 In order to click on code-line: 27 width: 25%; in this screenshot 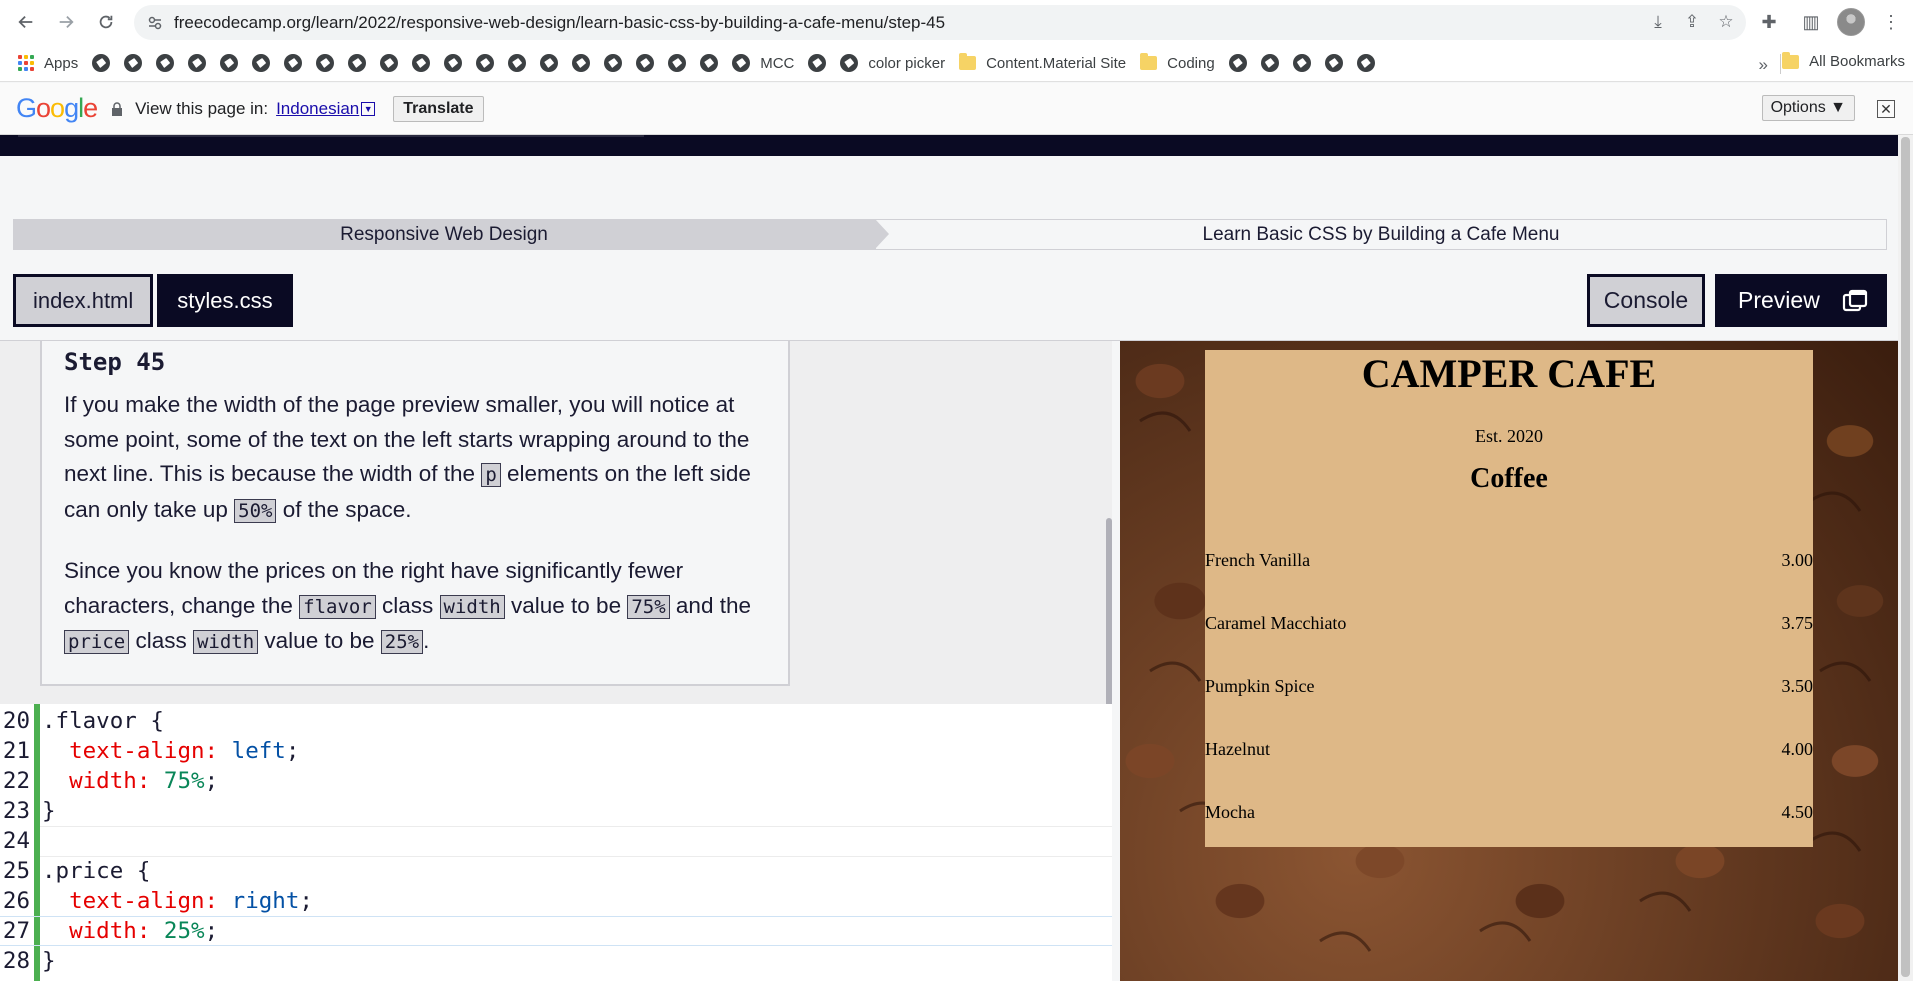, I will do `click(556, 931)`.